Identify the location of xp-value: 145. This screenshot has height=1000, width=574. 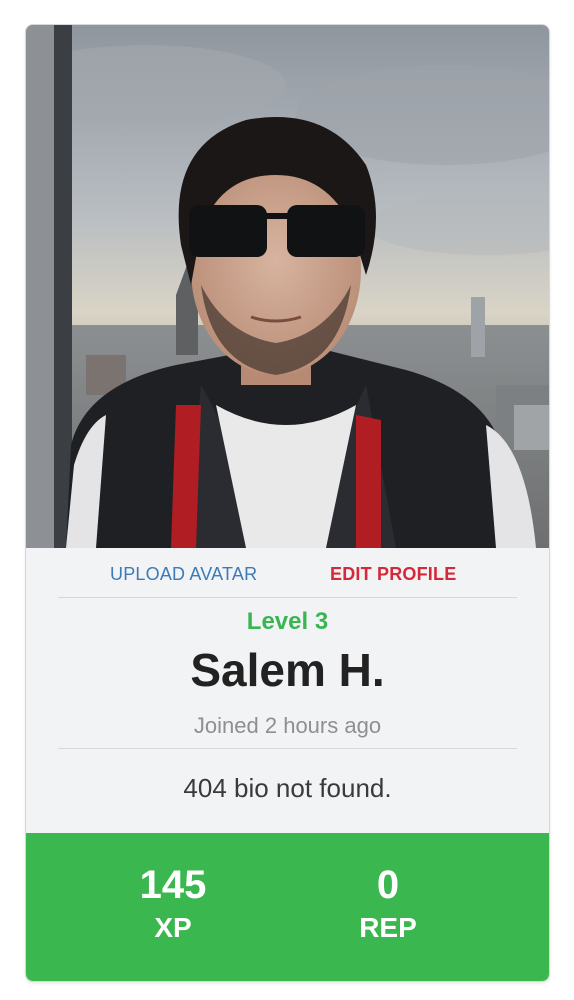
(173, 885).